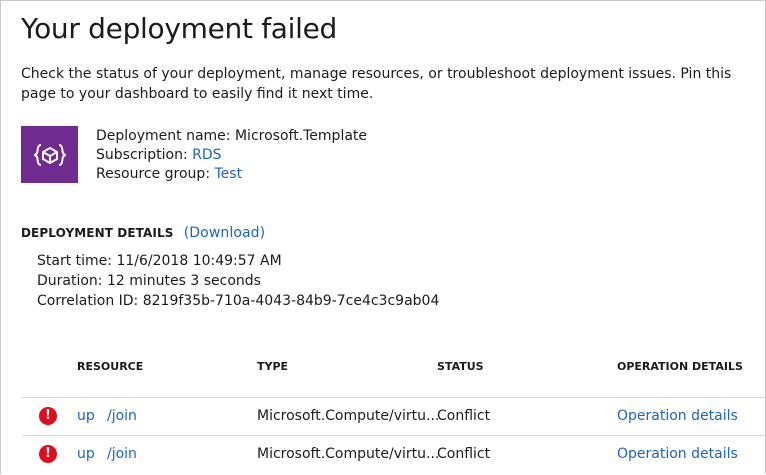 This screenshot has width=766, height=475. Describe the element at coordinates (153, 174) in the screenshot. I see `resource-group-label: Resource group:` at that location.